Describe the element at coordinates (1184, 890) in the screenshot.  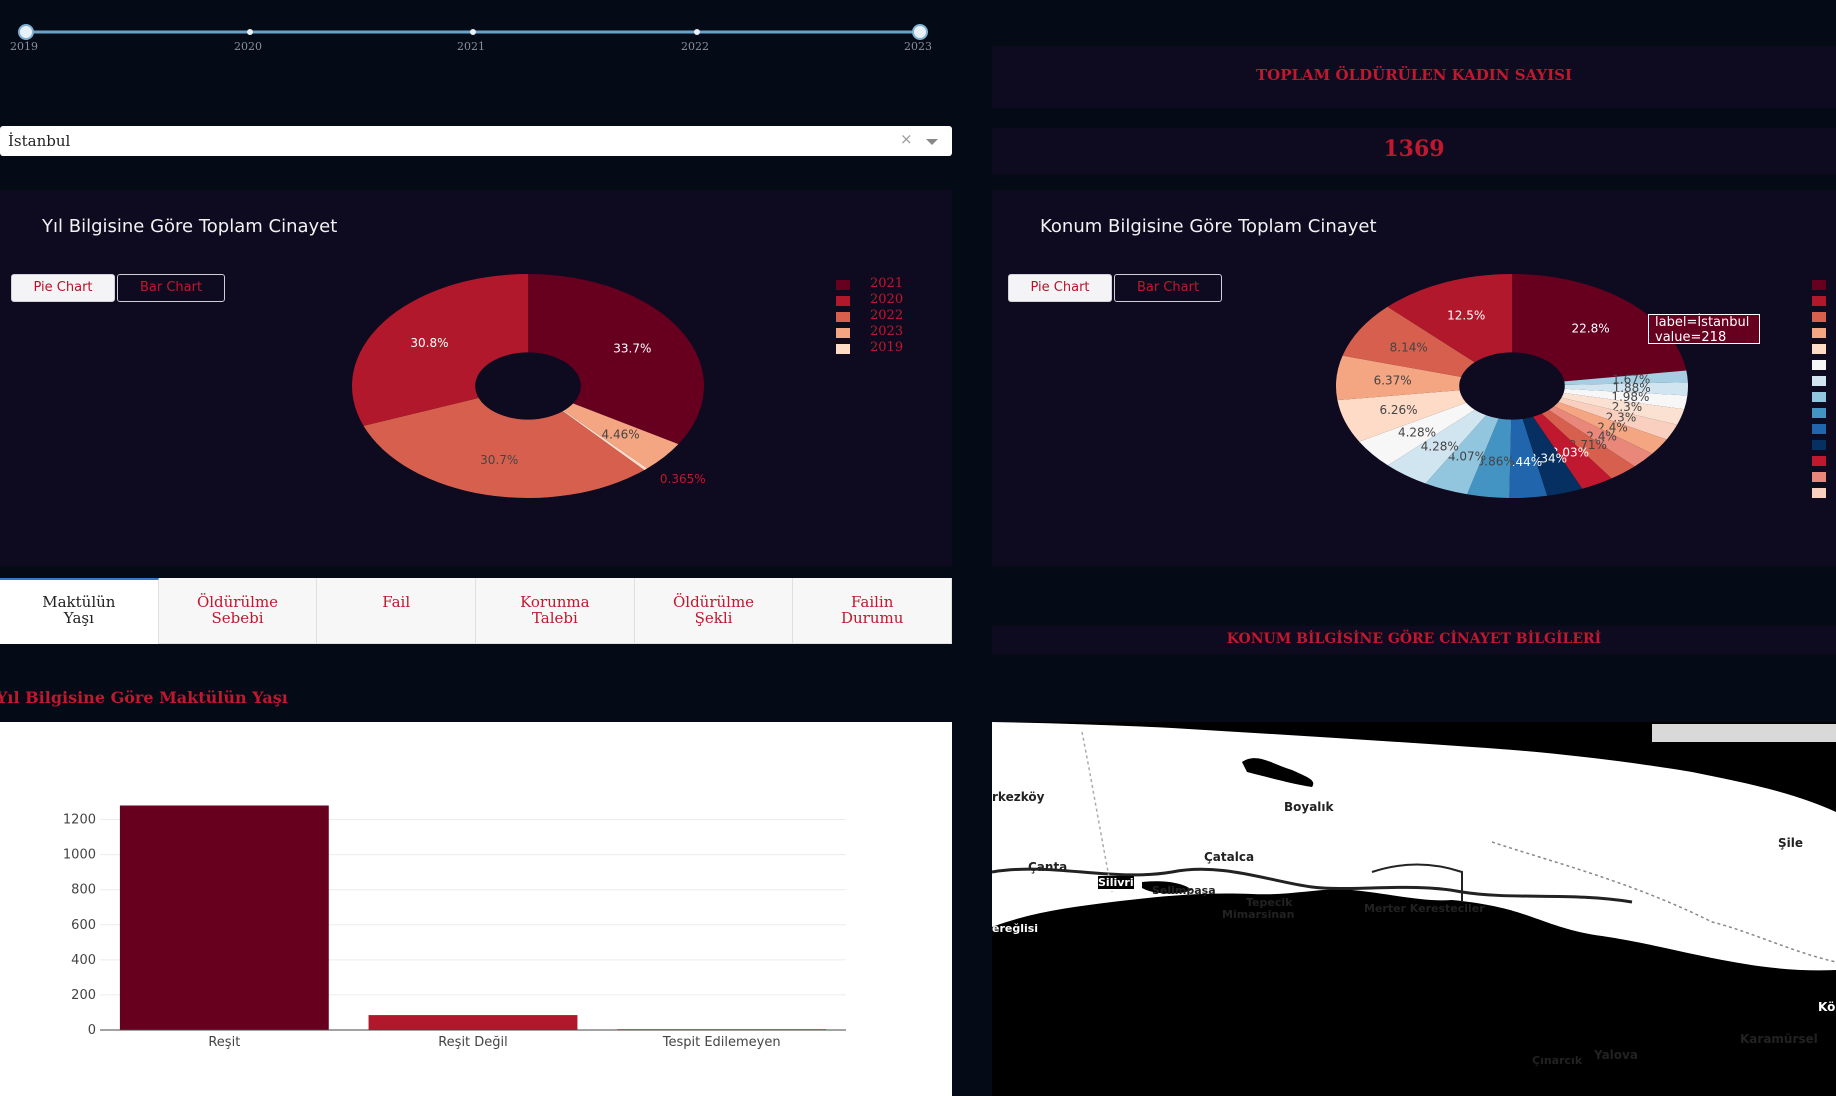
I see `map-place-label: Selimpaşa` at that location.